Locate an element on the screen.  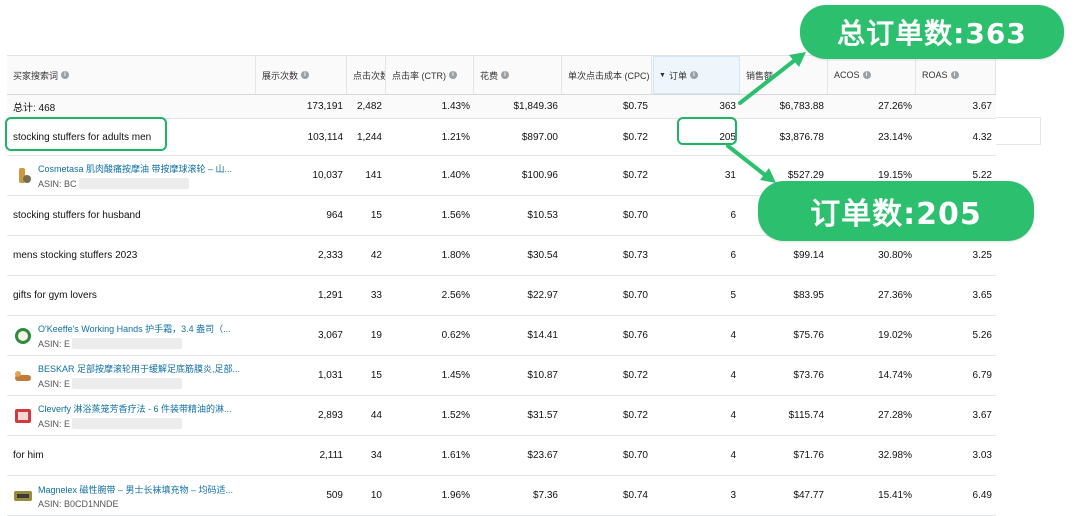
cell-sales: $47.77 is located at coordinates (808, 495).